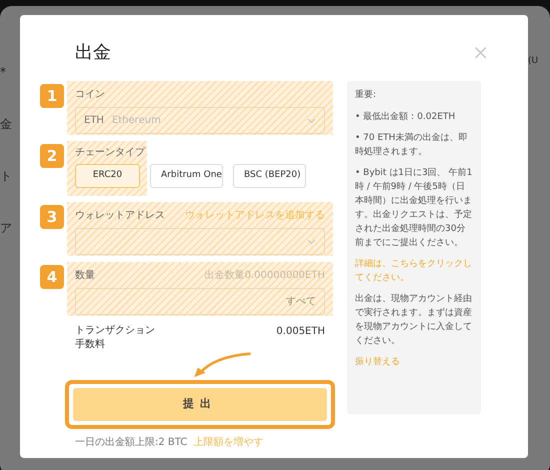 The image size is (550, 470). Describe the element at coordinates (136, 121) in the screenshot. I see `coin-name: Ethereum` at that location.